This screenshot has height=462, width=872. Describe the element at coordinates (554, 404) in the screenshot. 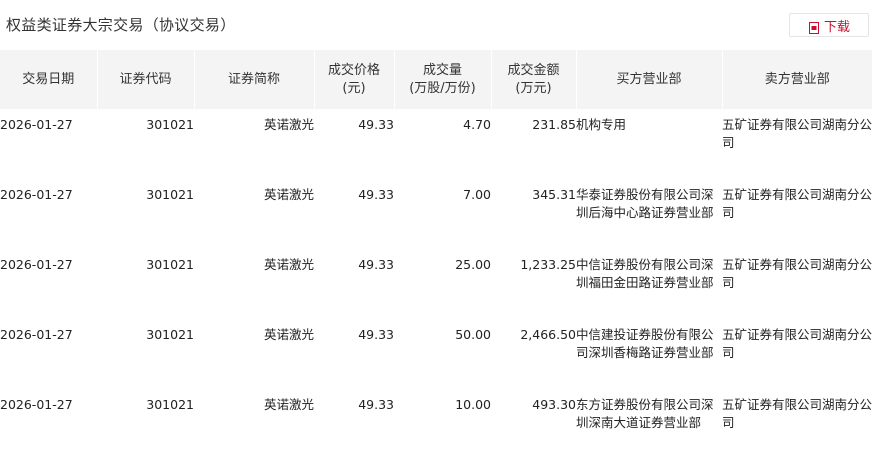

I see `cell-amount: 493.30` at that location.